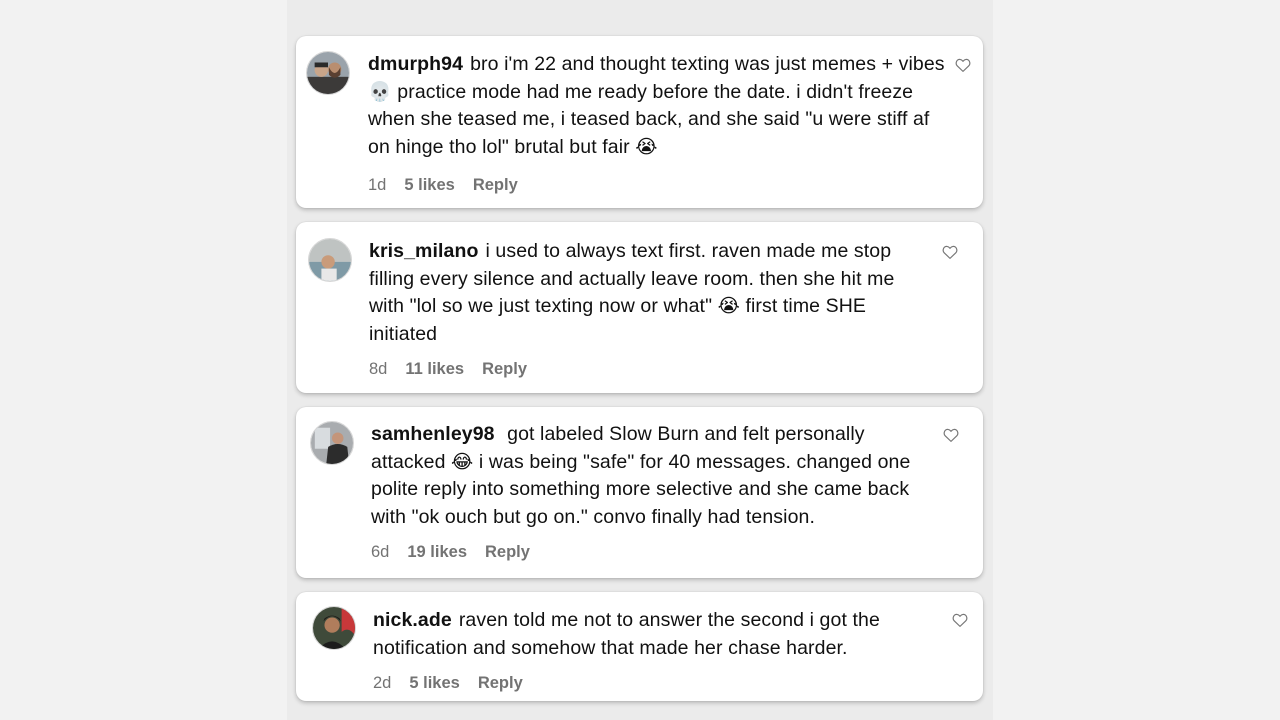 This screenshot has height=720, width=1280. Describe the element at coordinates (380, 552) in the screenshot. I see `comment-time: 6d` at that location.